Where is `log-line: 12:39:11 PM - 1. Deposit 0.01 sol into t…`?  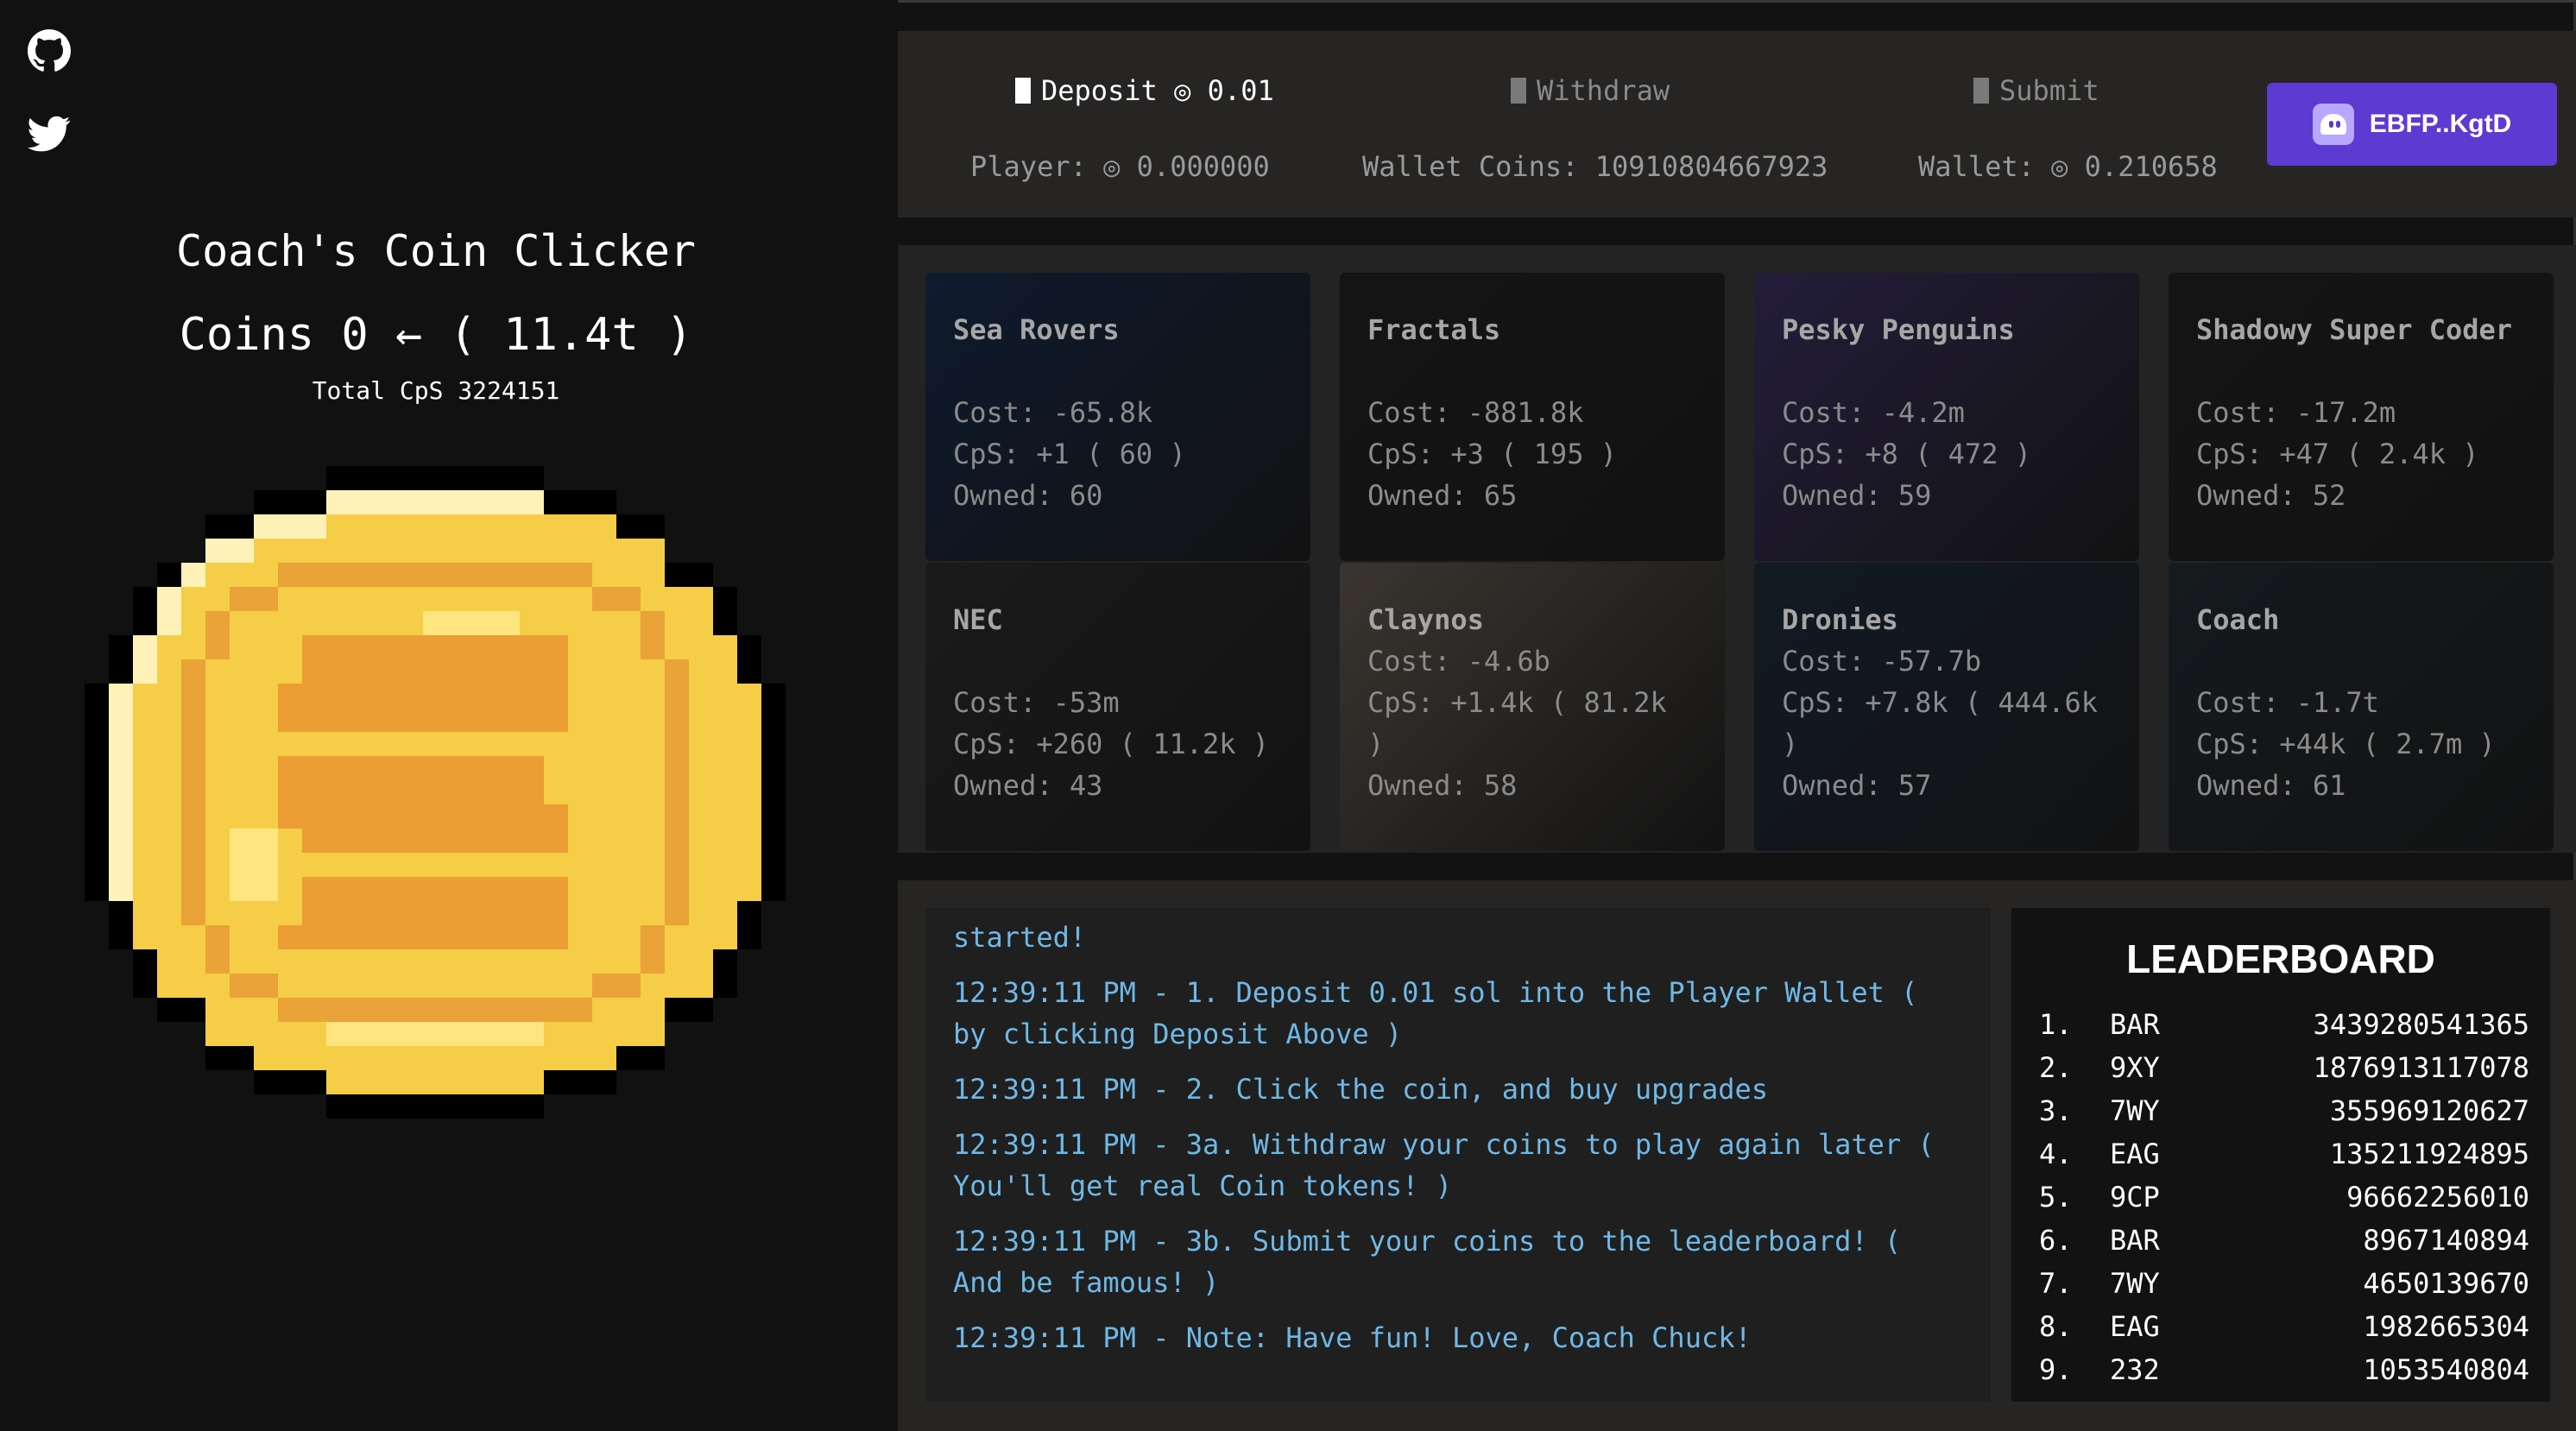 log-line: 12:39:11 PM - 1. Deposit 0.01 sol into t… is located at coordinates (1435, 993).